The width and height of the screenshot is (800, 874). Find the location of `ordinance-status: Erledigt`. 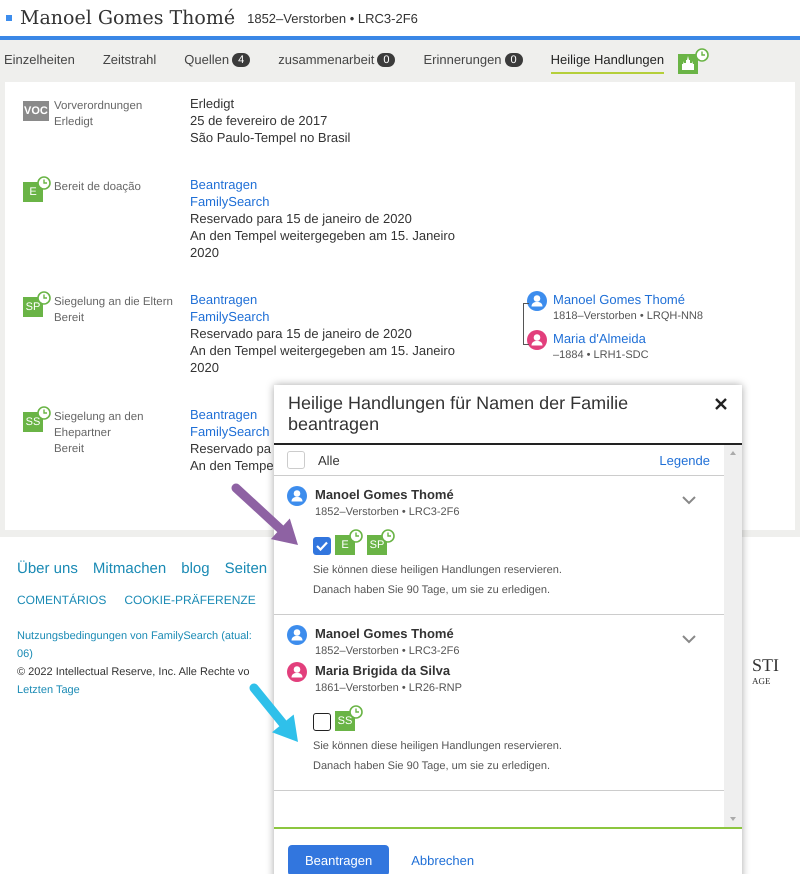

ordinance-status: Erledigt is located at coordinates (74, 122).